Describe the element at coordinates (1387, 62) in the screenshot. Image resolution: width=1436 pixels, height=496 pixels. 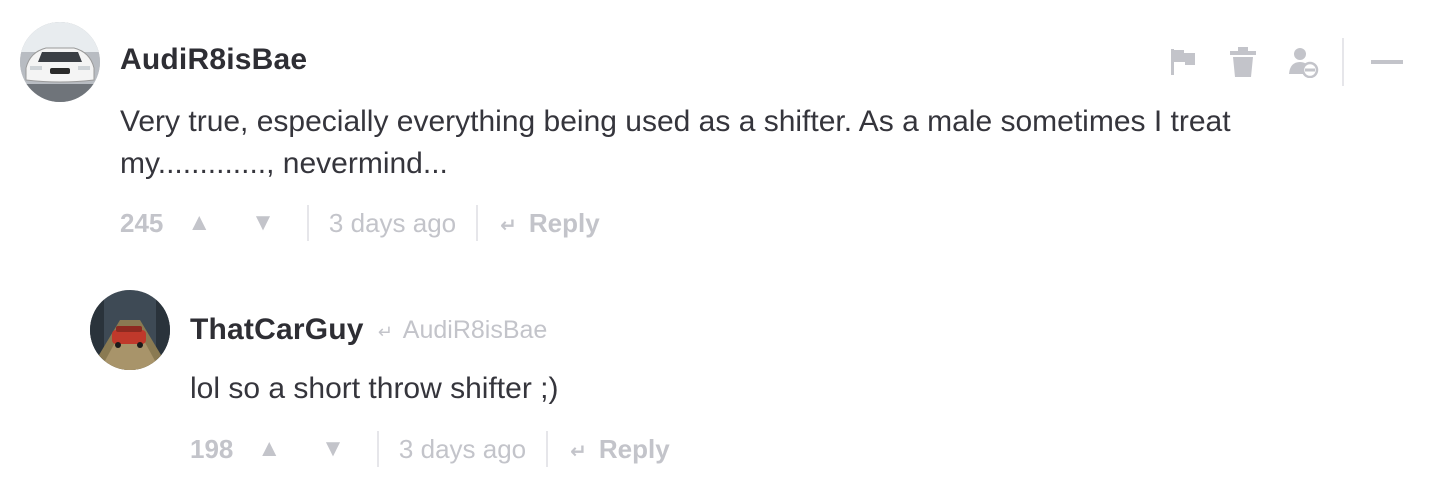
I see `collapse-icon` at that location.